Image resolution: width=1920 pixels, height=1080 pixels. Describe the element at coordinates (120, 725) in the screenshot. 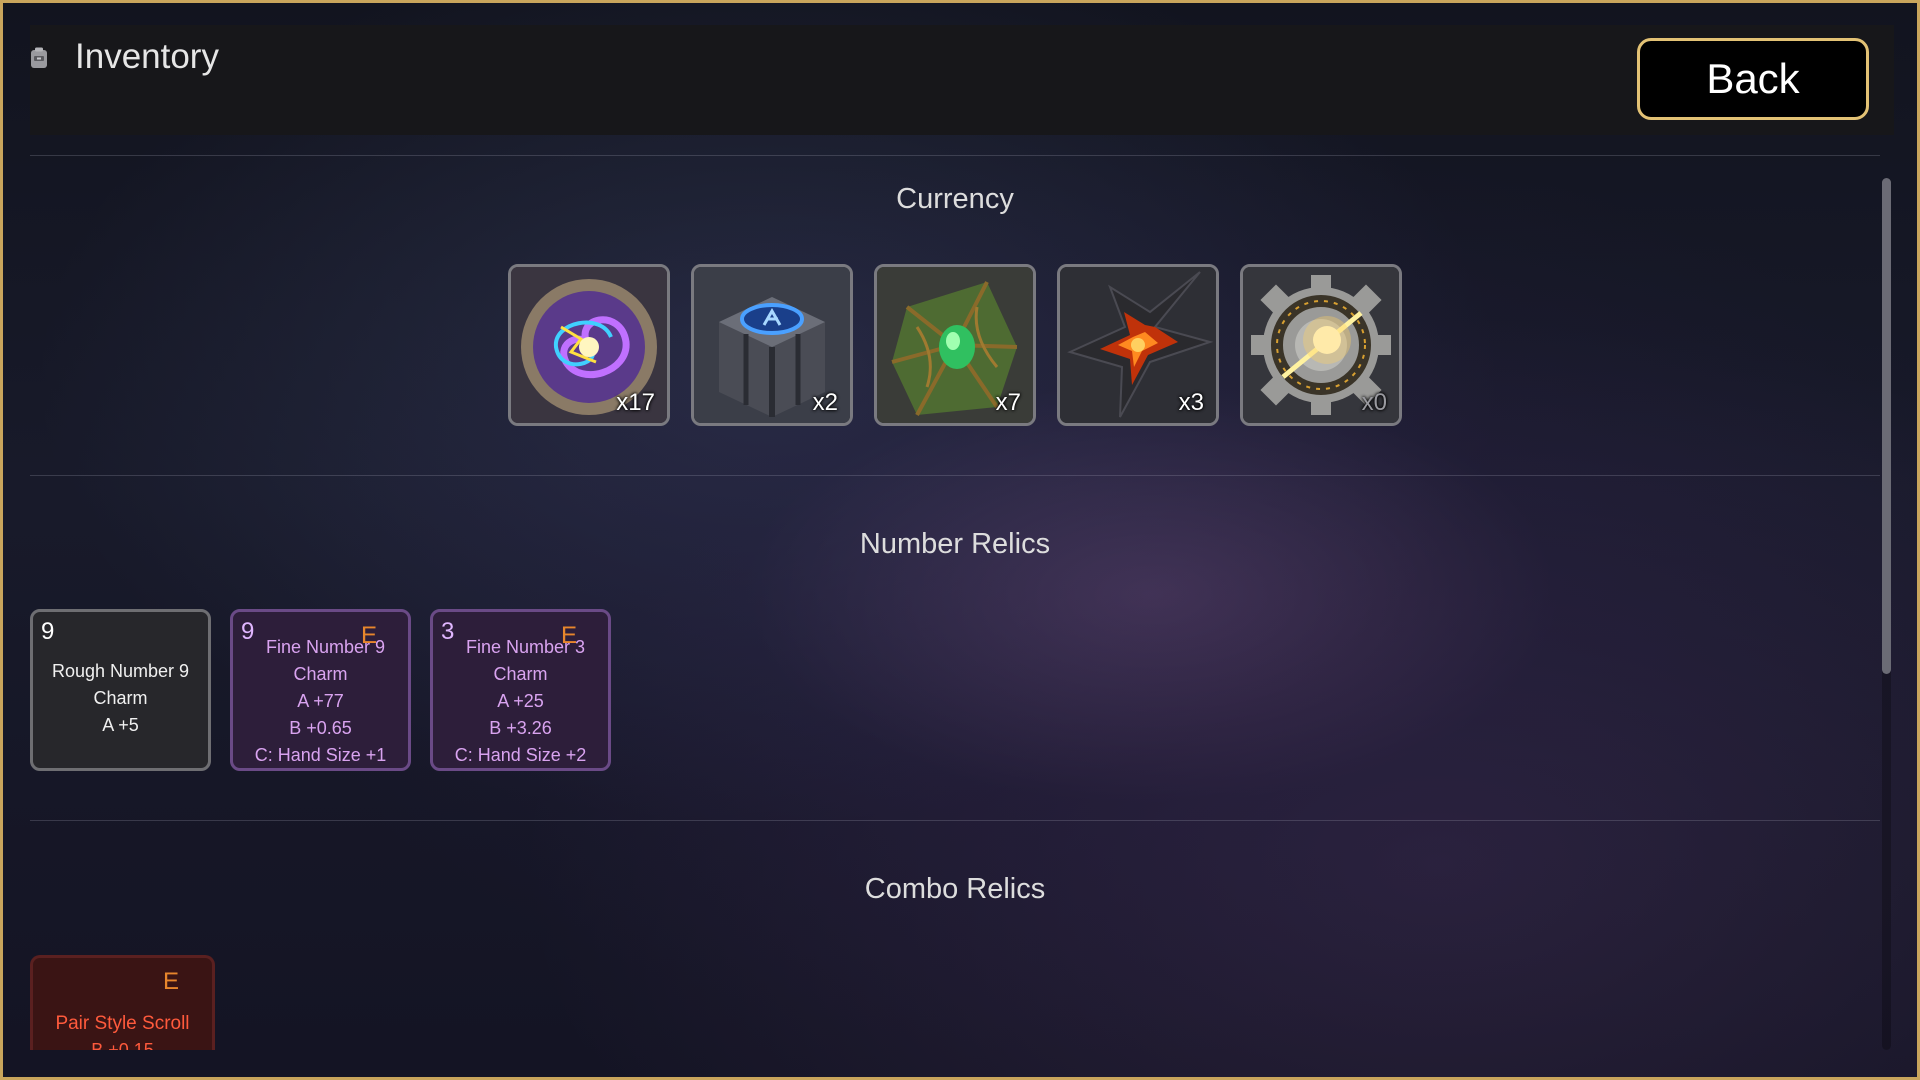

I see `relic-stat: A +5` at that location.